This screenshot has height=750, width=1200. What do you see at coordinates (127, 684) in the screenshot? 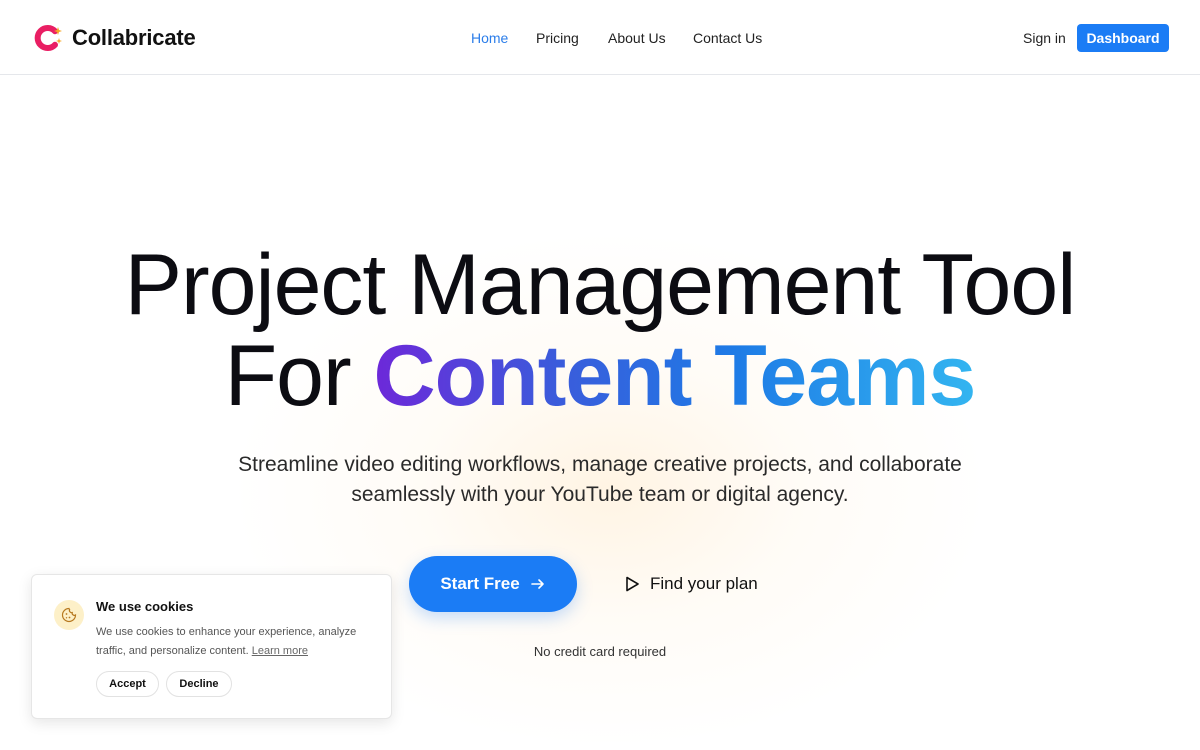
I see `accept-cookies-button: Accept` at bounding box center [127, 684].